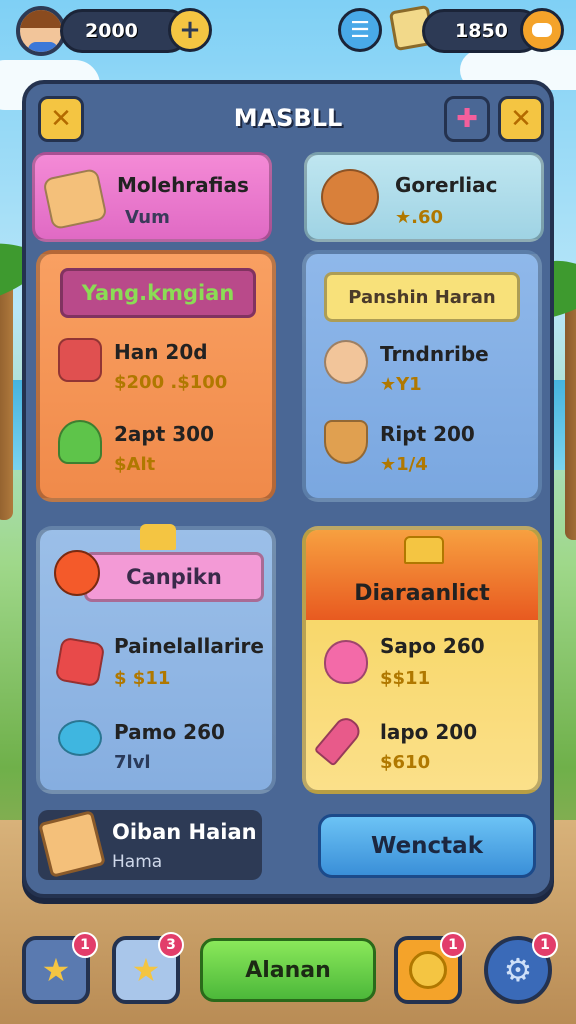 This screenshot has width=576, height=1024. I want to click on menu-button: ☰, so click(360, 30).